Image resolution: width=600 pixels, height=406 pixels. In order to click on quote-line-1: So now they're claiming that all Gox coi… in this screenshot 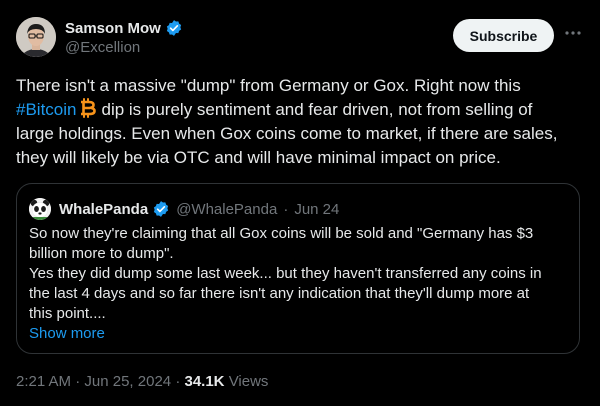, I will do `click(281, 233)`.